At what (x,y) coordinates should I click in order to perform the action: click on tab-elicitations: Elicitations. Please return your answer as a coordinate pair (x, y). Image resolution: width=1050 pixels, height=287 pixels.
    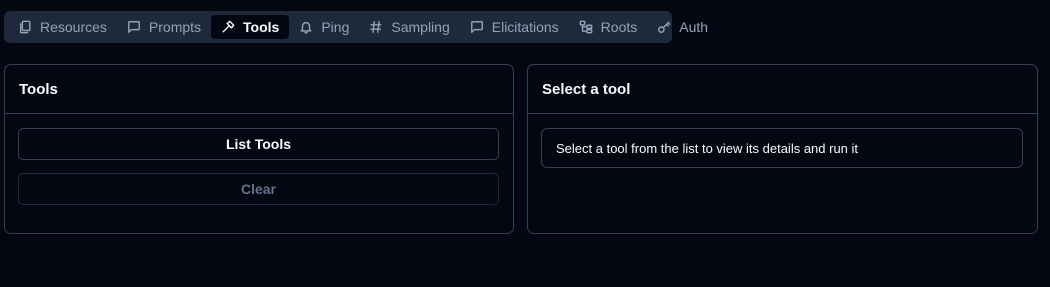
    Looking at the image, I should click on (514, 27).